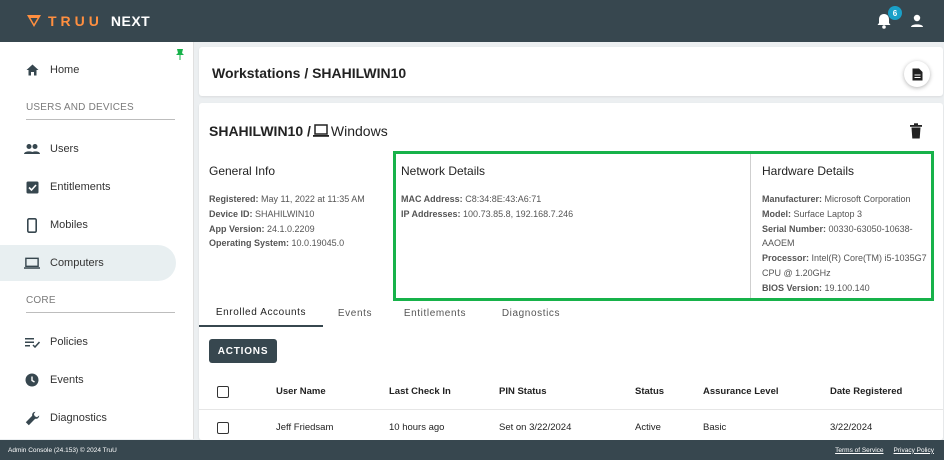  Describe the element at coordinates (88, 380) in the screenshot. I see `sidebar-item-events: Events` at that location.